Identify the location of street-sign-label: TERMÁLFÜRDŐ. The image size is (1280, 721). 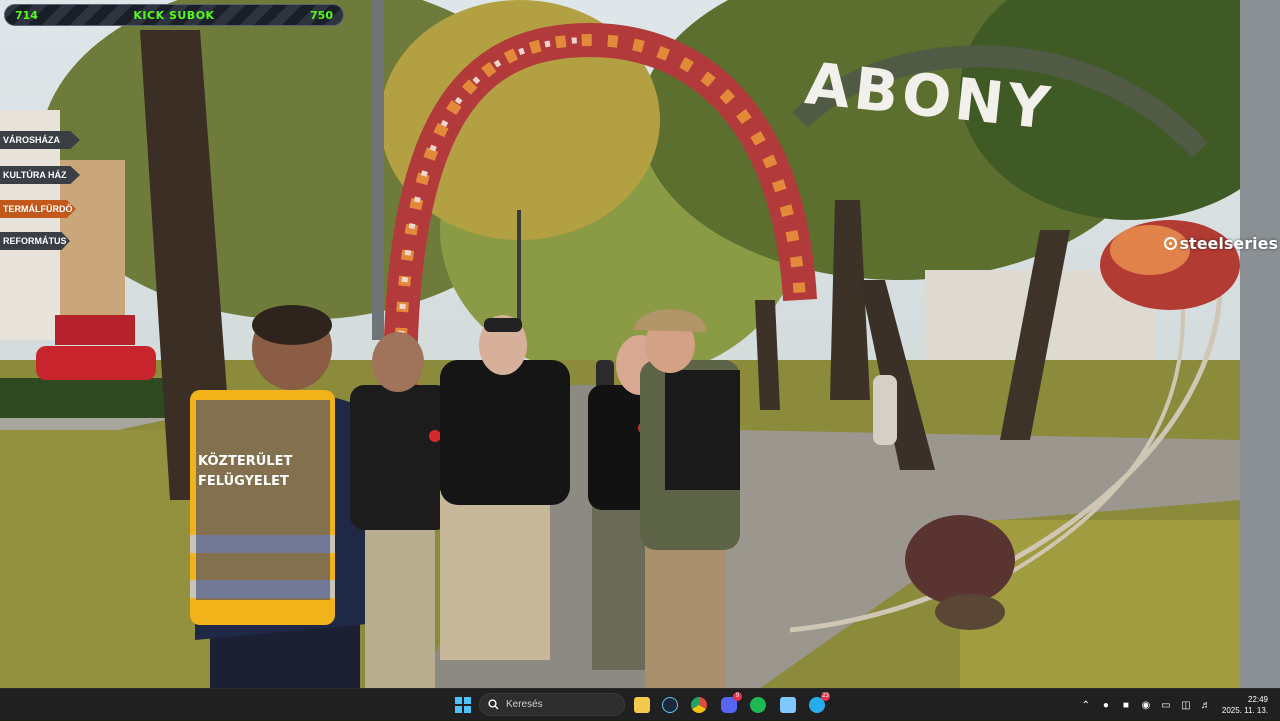
(38, 209).